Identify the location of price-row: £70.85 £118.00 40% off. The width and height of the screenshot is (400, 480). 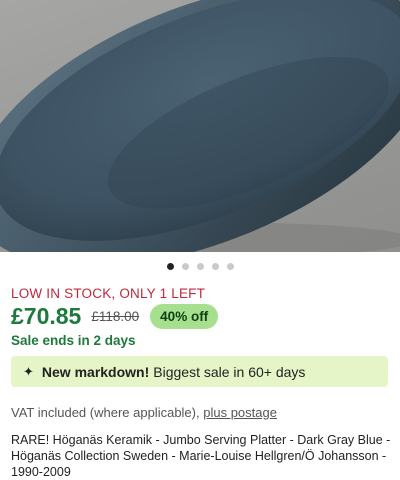
(115, 316).